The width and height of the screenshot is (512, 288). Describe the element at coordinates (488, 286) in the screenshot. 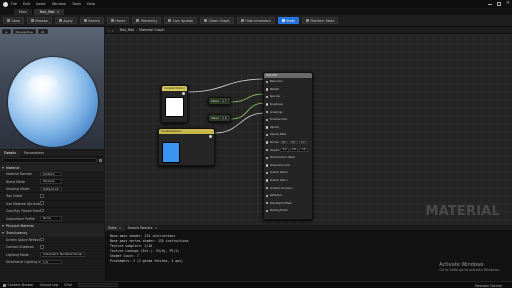

I see `source-control-button: Revision Control` at that location.